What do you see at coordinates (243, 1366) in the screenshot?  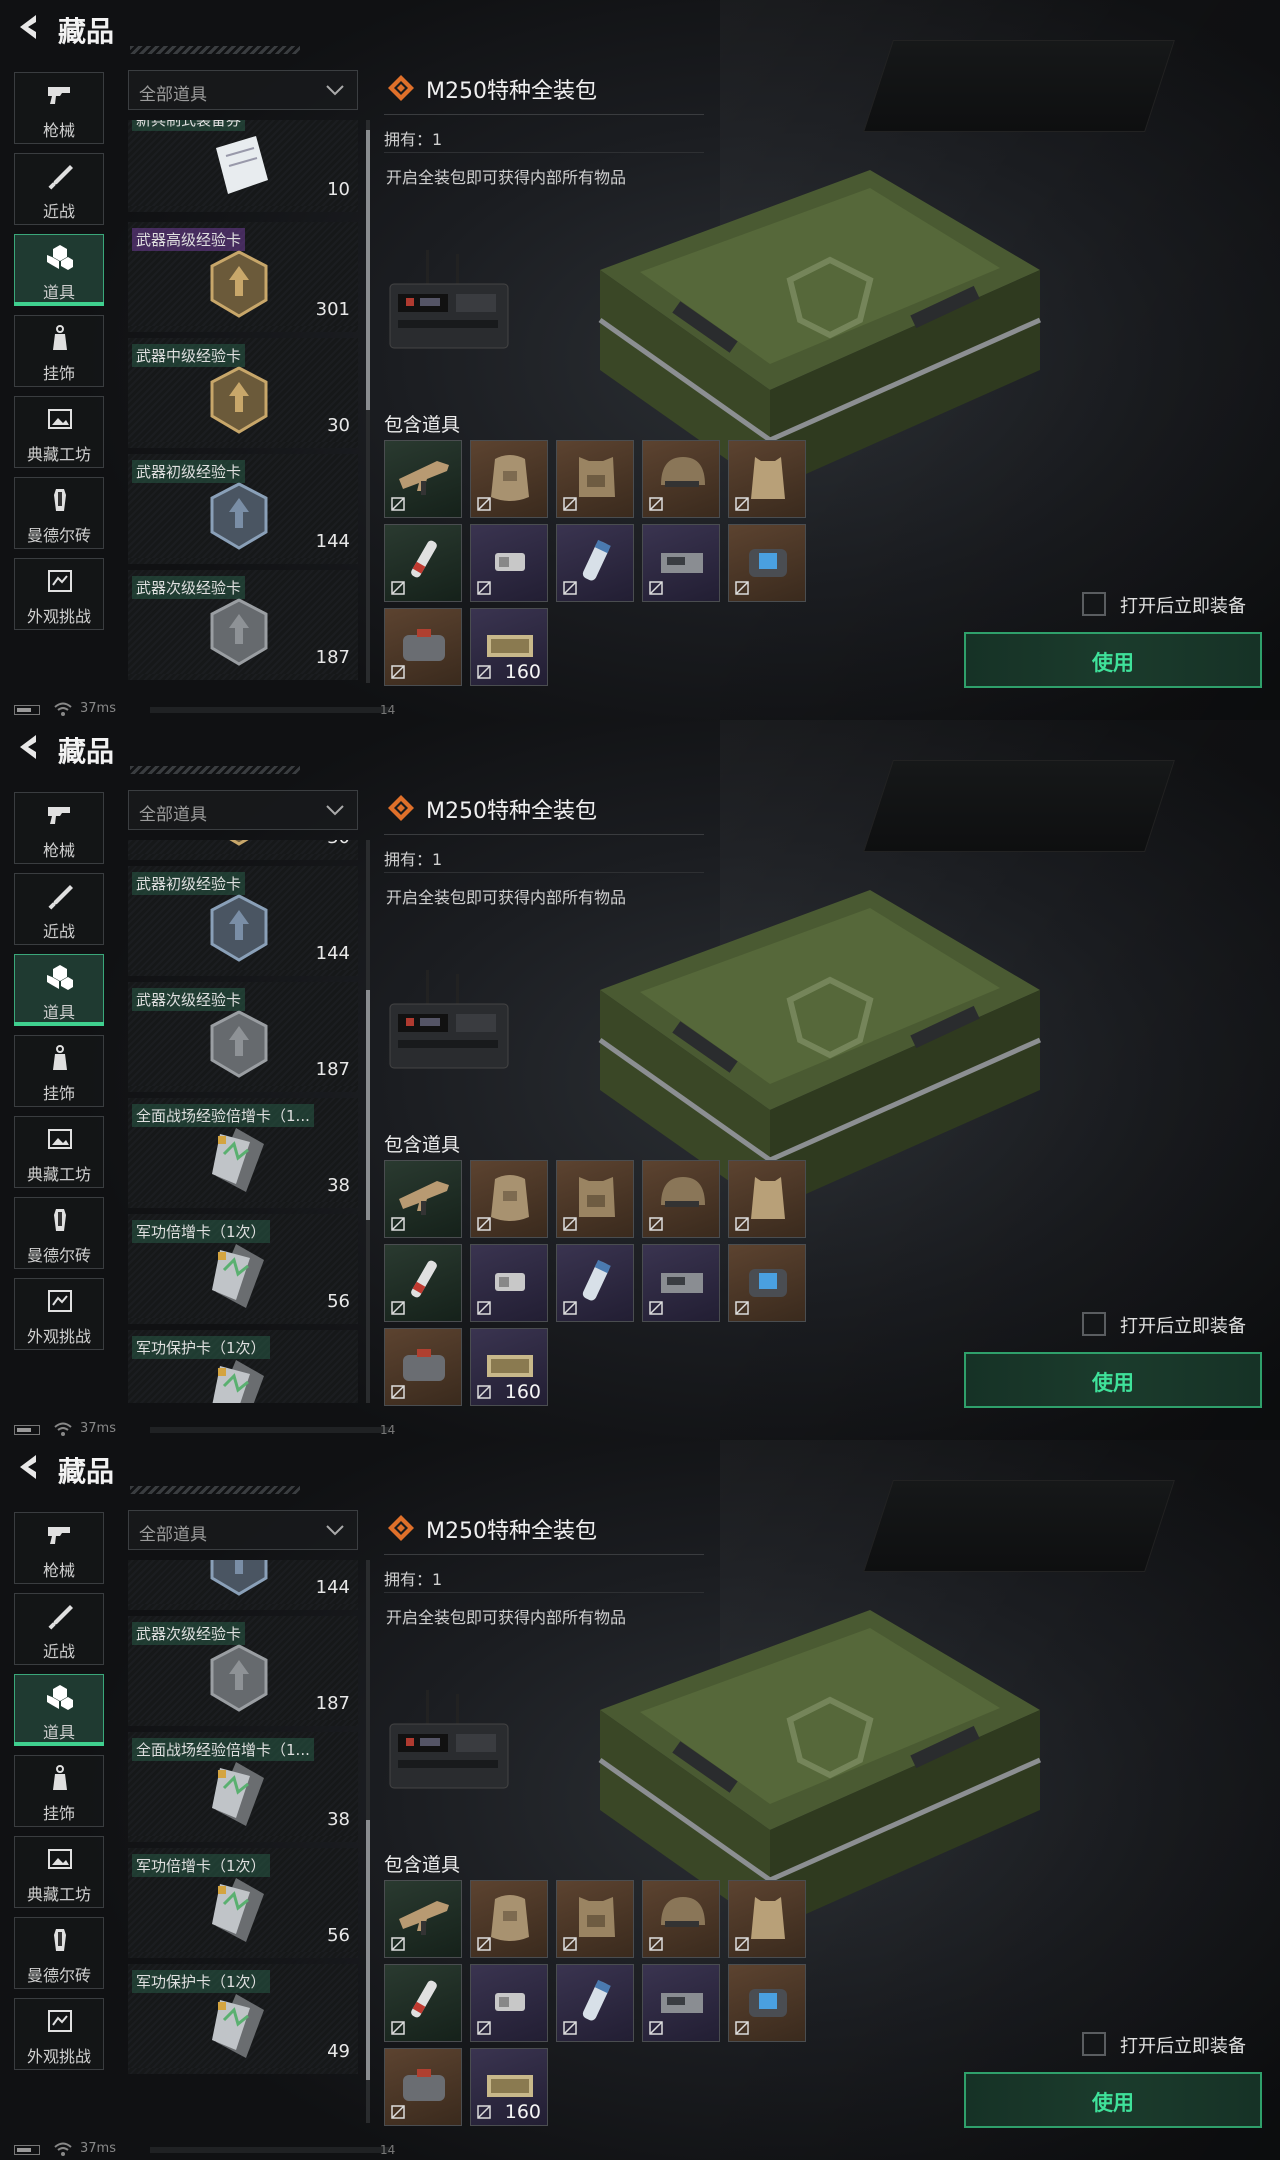 I see `item-card: 军功保护卡（1次）` at bounding box center [243, 1366].